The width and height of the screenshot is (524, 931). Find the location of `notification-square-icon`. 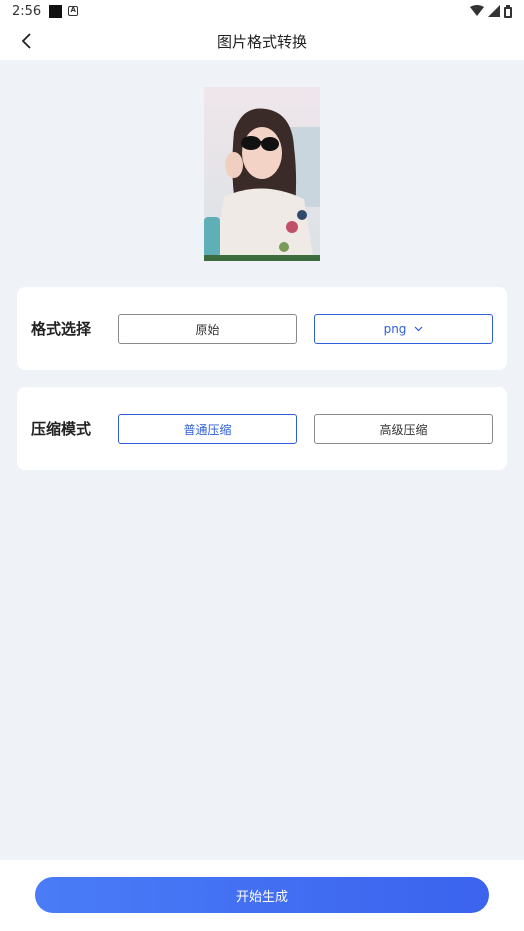

notification-square-icon is located at coordinates (56, 11).